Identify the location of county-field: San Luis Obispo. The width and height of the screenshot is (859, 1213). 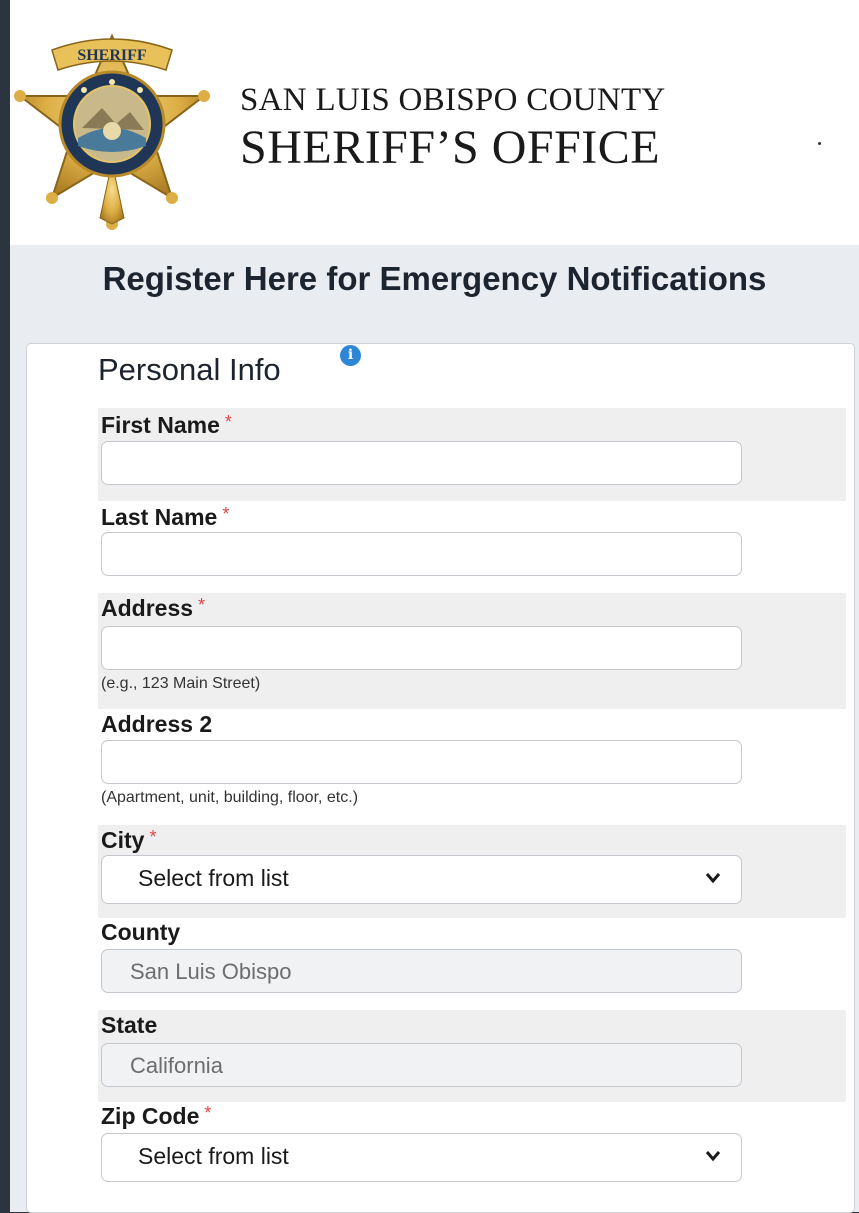
(421, 971).